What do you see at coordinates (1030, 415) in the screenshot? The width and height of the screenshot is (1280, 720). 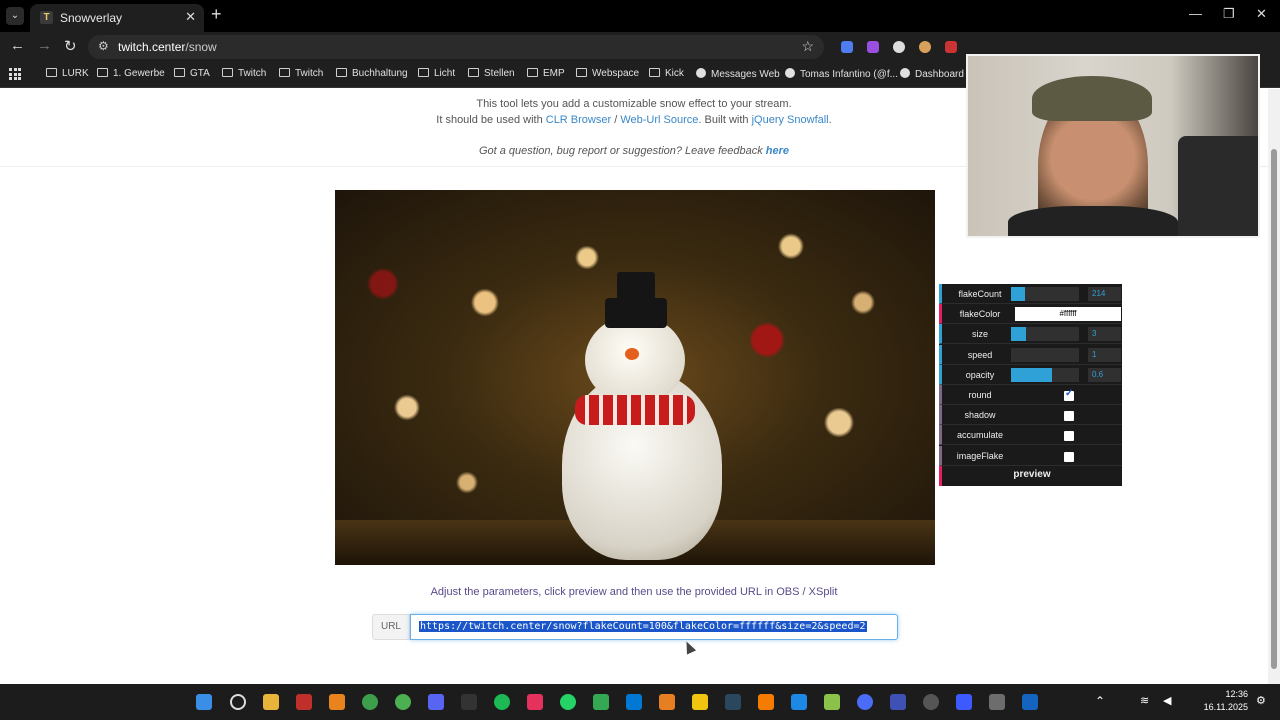 I see `shadow-control: shadow` at bounding box center [1030, 415].